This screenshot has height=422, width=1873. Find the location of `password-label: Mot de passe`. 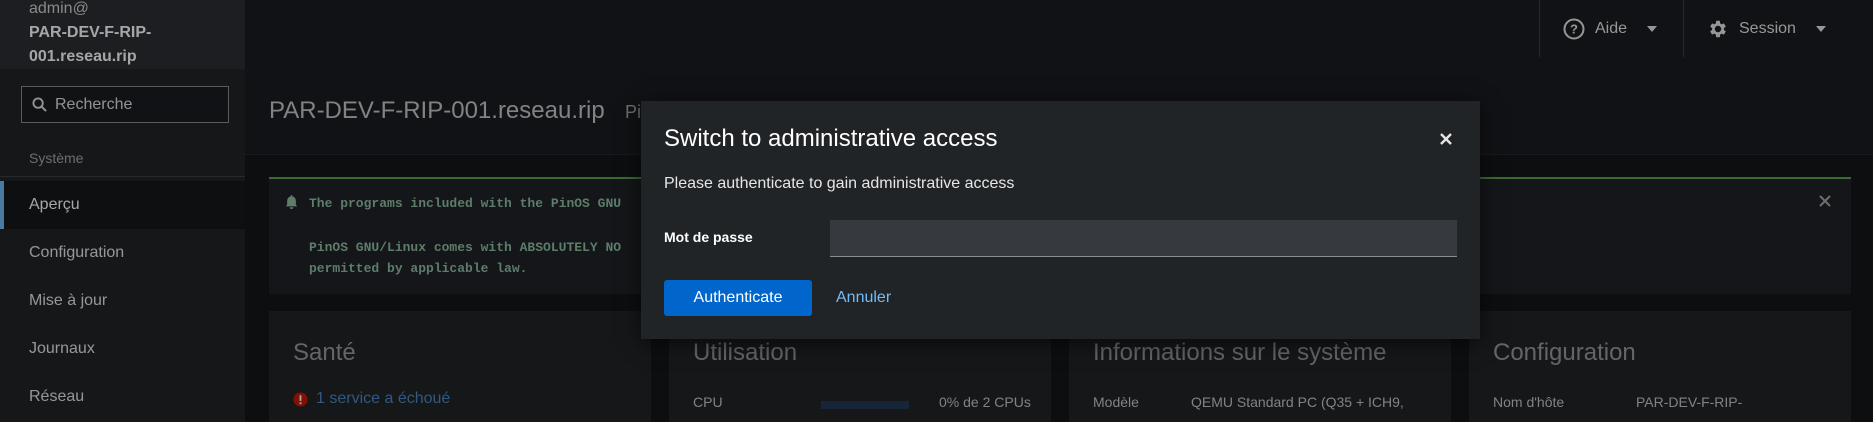

password-label: Mot de passe is located at coordinates (708, 237).